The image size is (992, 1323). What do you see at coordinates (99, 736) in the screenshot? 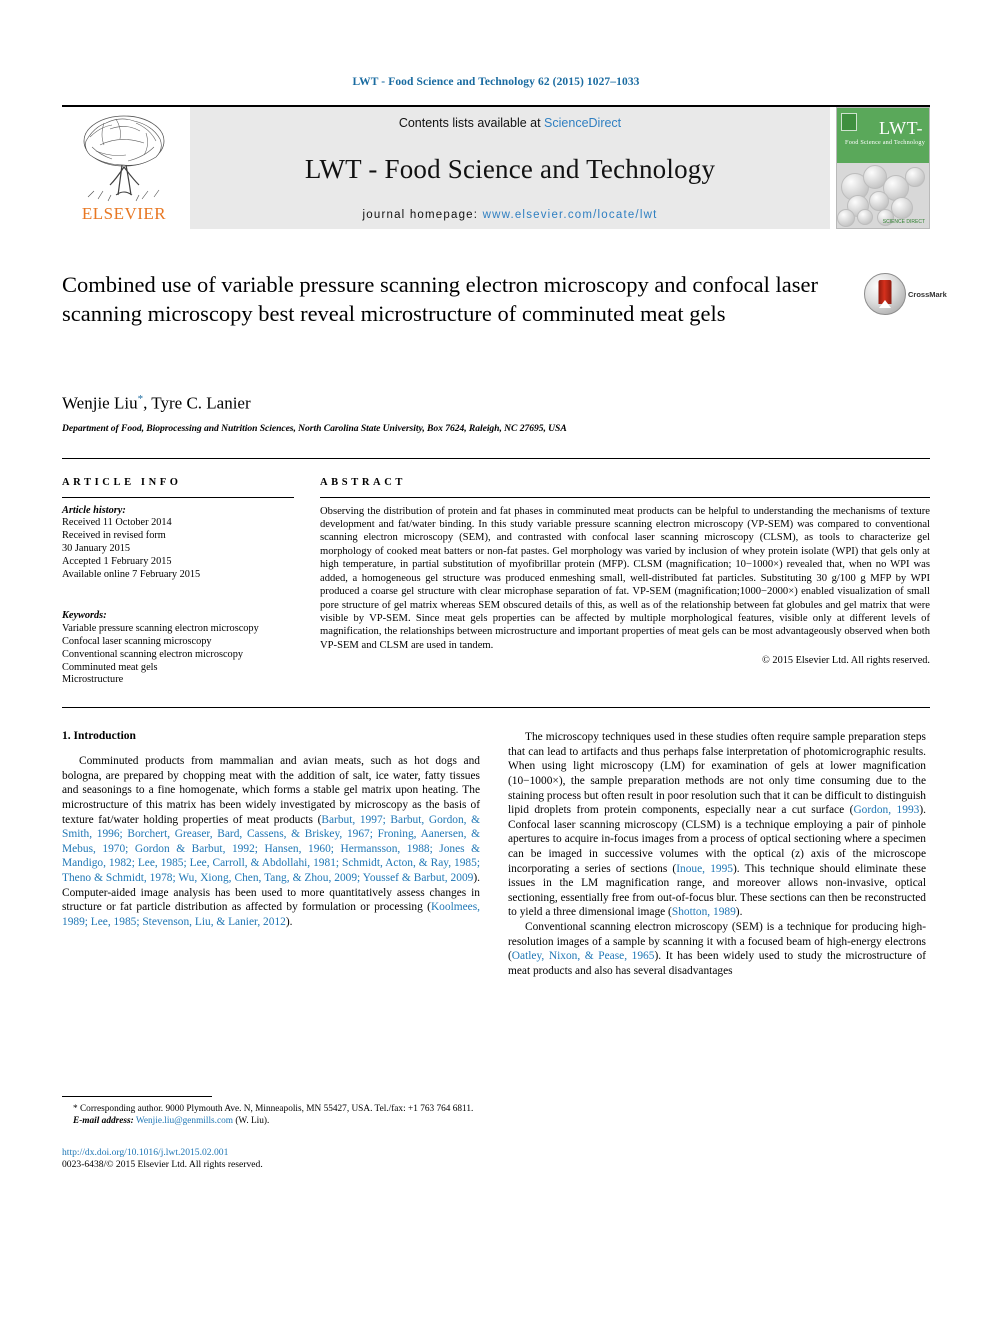
I see `section-heading-introduction: 1. Introduction` at bounding box center [99, 736].